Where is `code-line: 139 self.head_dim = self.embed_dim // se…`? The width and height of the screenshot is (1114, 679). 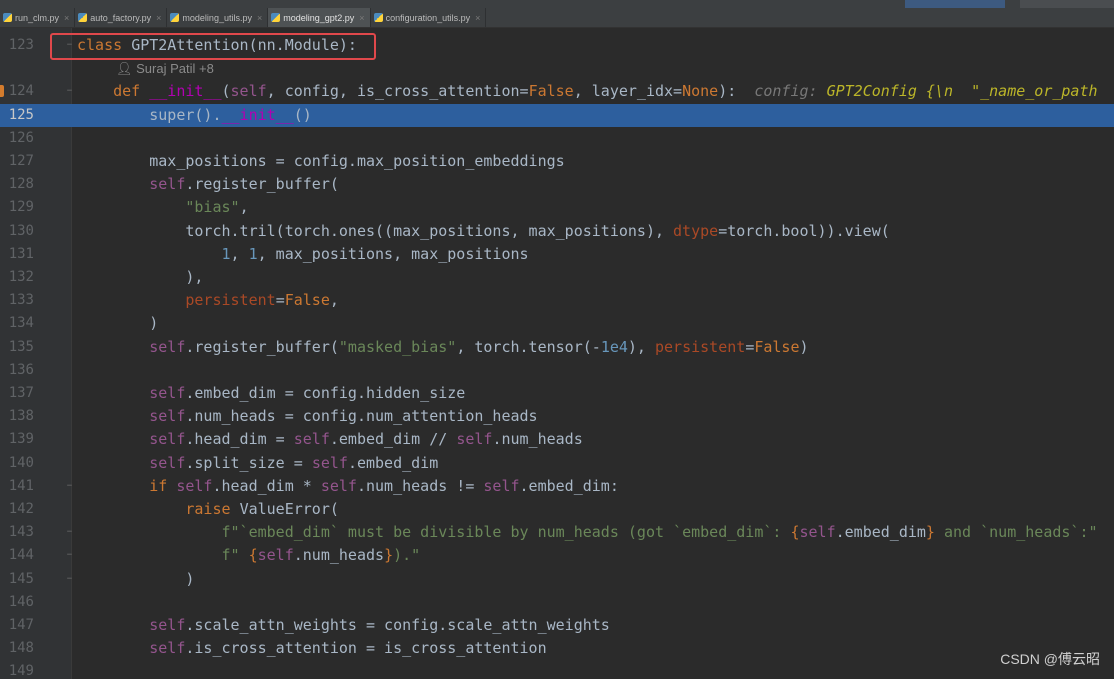
code-line: 139 self.head_dim = self.embed_dim // se… is located at coordinates (557, 439).